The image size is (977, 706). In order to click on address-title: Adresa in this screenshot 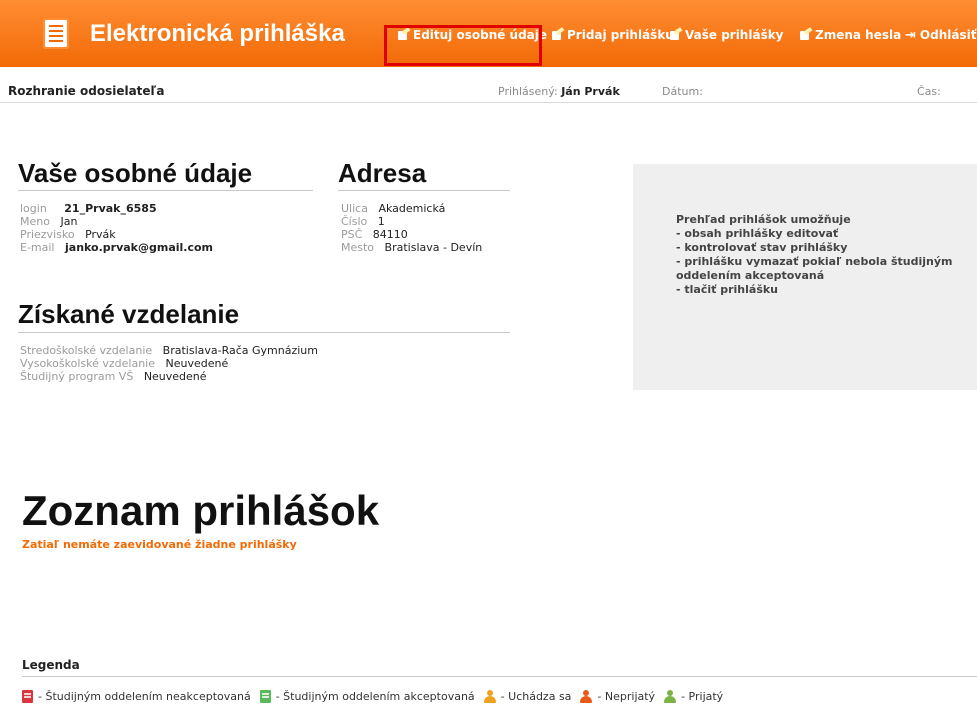, I will do `click(382, 173)`.